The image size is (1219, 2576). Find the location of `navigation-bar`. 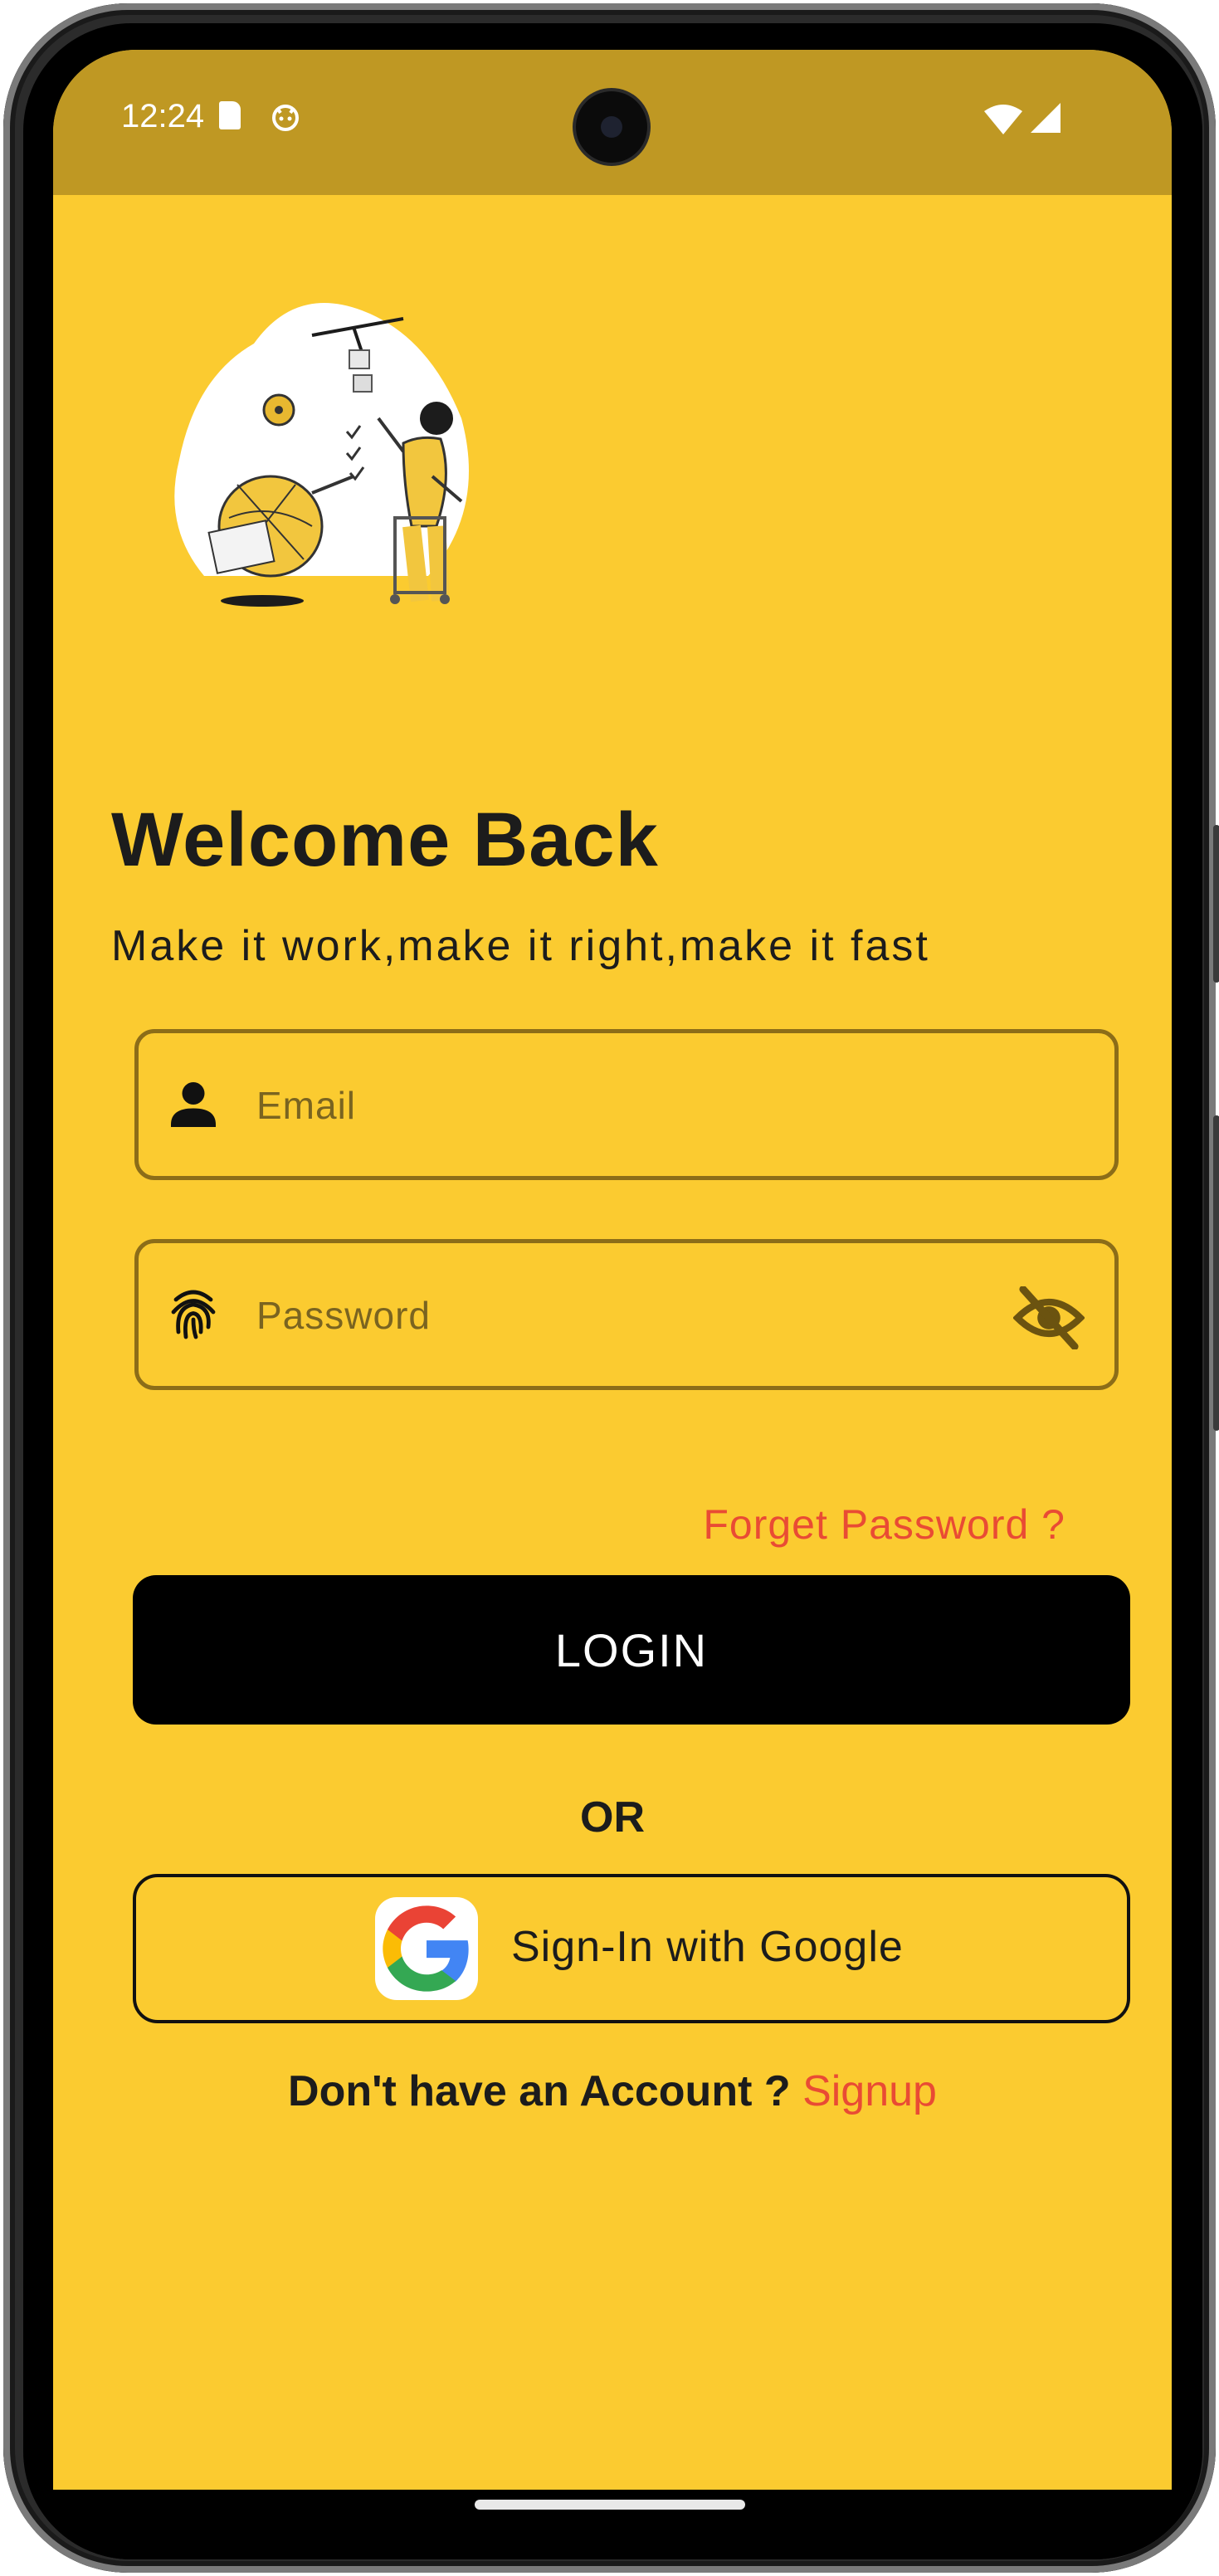

navigation-bar is located at coordinates (613, 2525).